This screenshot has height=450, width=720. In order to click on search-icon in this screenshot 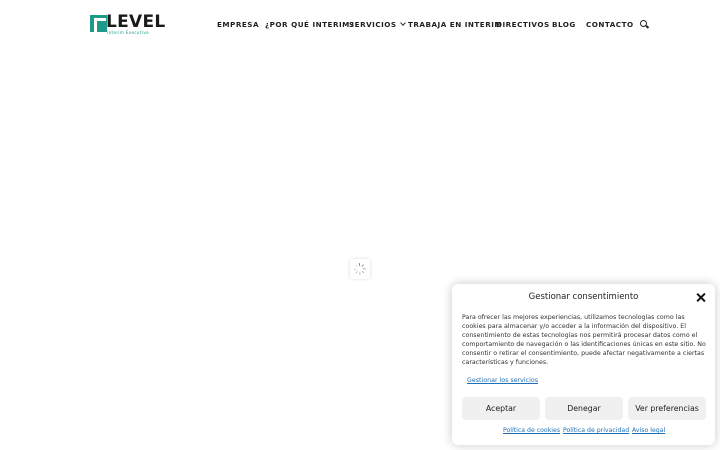, I will do `click(644, 24)`.